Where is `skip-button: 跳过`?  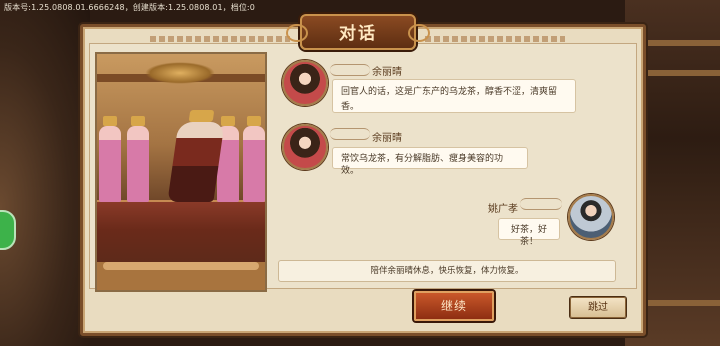 skip-button: 跳过 is located at coordinates (598, 307).